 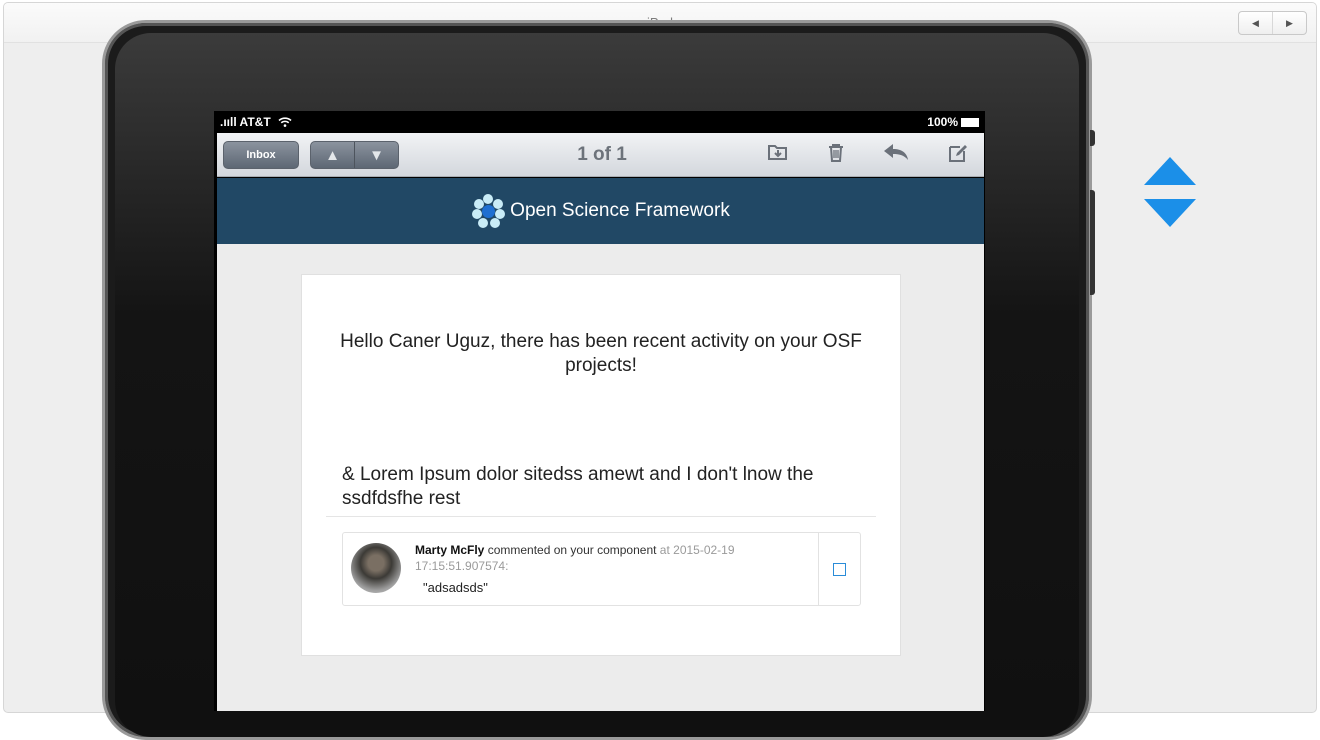 I want to click on move-folder-icon, so click(x=778, y=155).